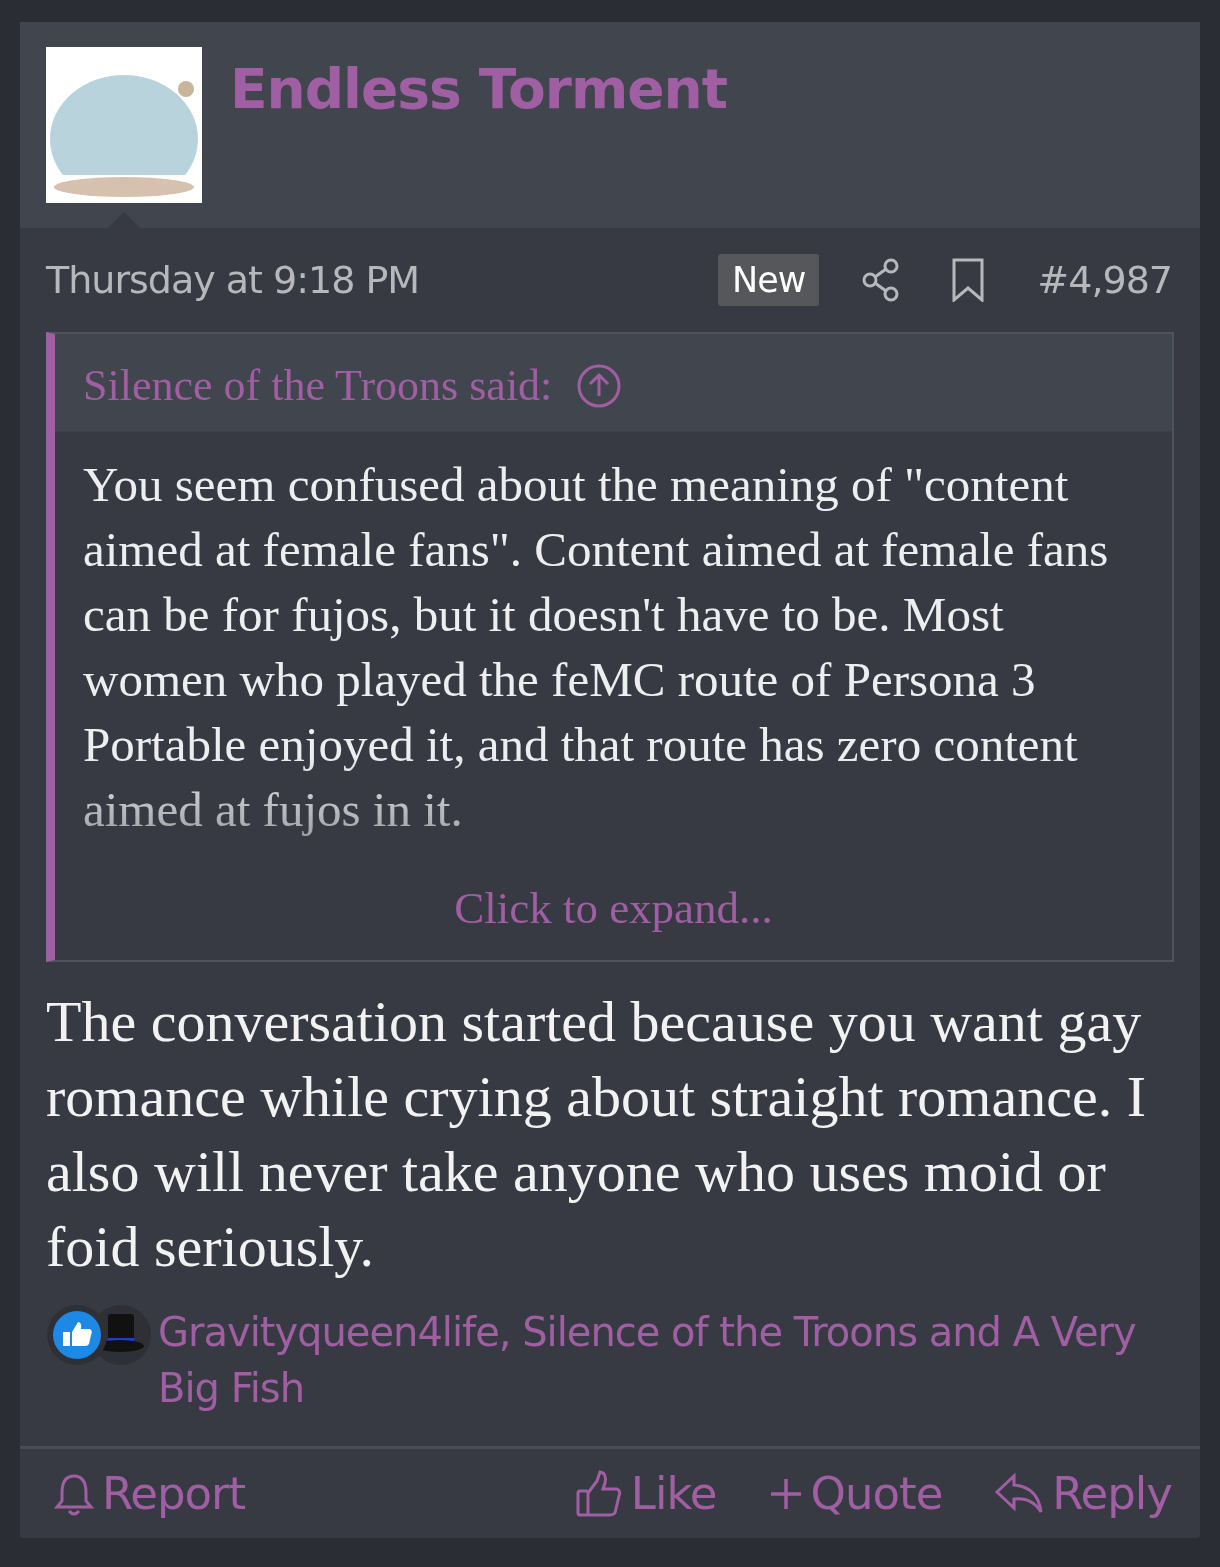 This screenshot has height=1567, width=1220. What do you see at coordinates (1083, 1493) in the screenshot?
I see `reply-button: Reply` at bounding box center [1083, 1493].